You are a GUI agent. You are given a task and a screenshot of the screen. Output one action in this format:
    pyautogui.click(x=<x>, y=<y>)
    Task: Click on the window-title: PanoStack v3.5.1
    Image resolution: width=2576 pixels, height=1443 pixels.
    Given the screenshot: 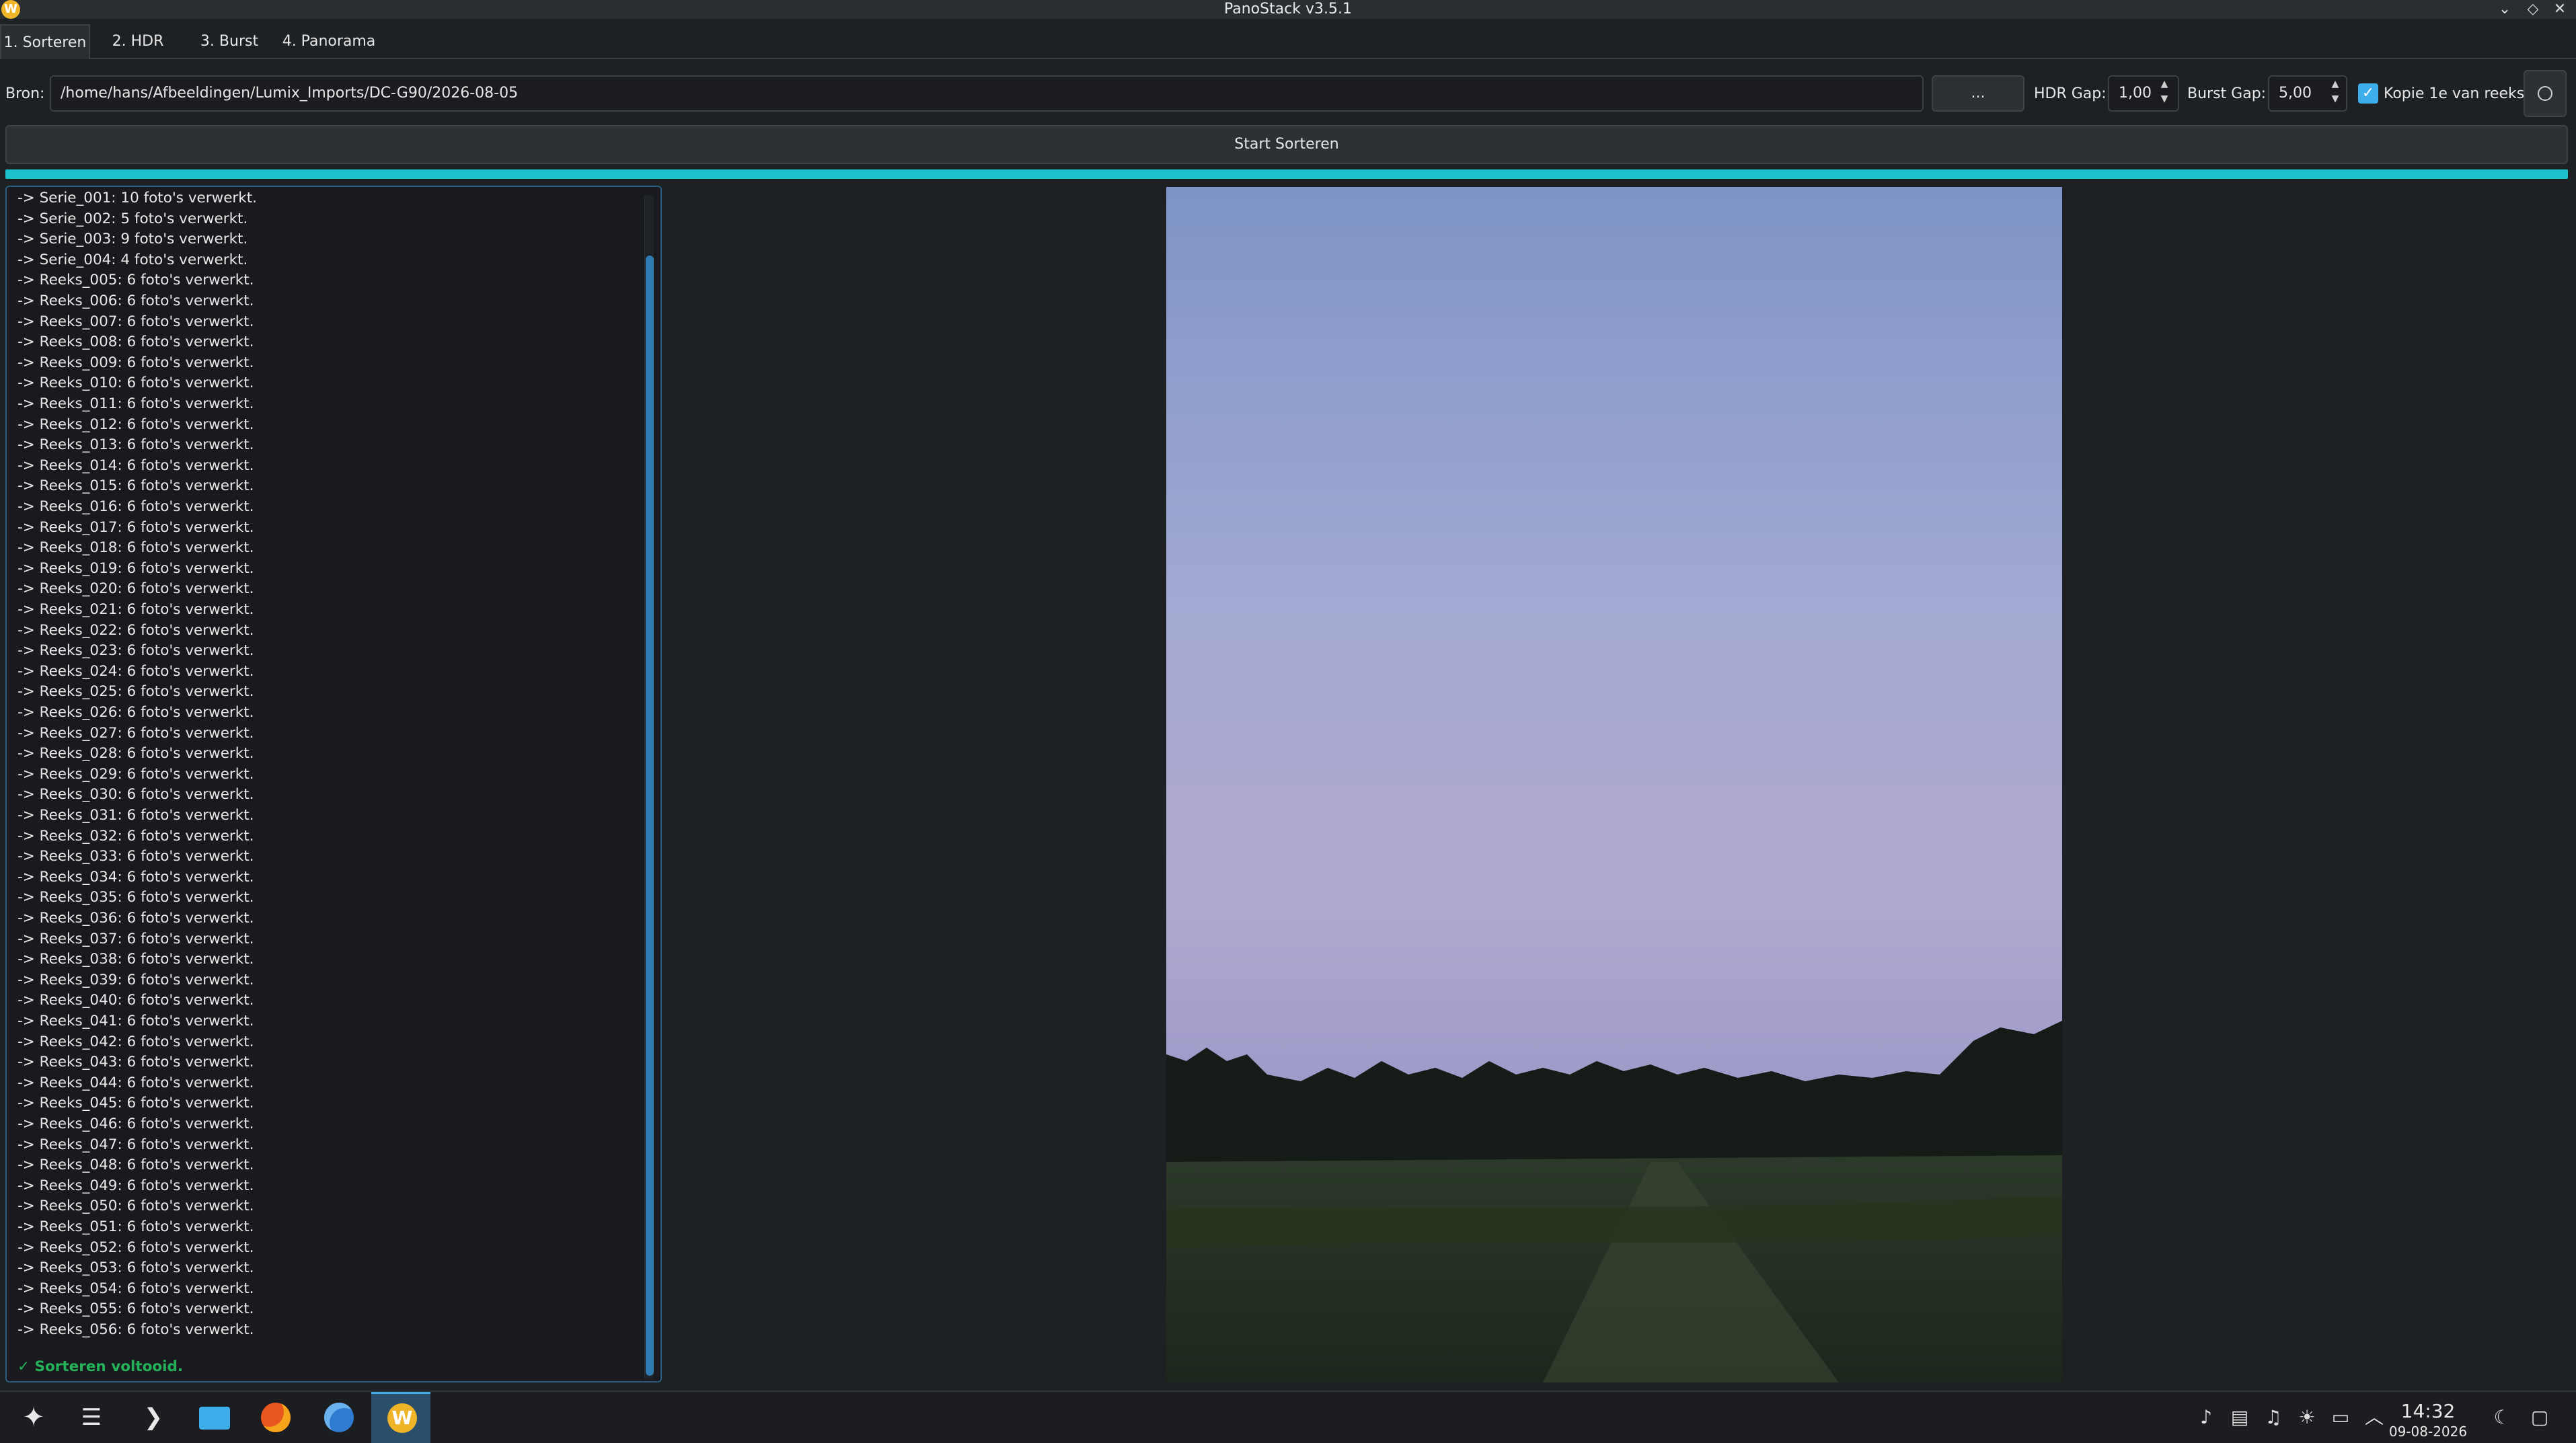 What is the action you would take?
    pyautogui.click(x=1288, y=9)
    